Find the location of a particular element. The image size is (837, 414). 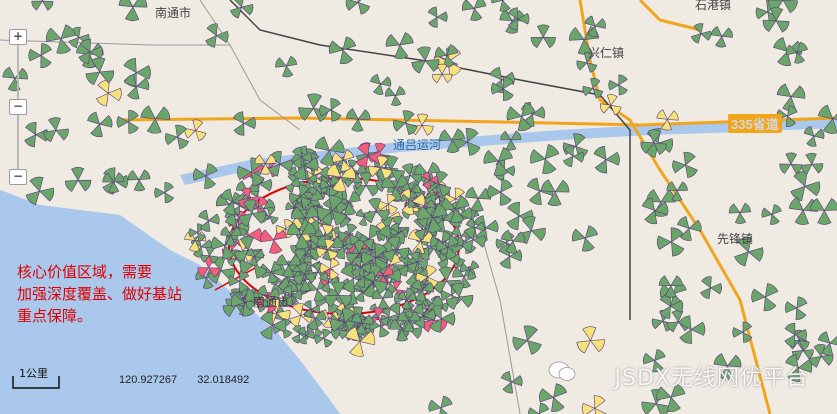

zoom-control: + − − is located at coordinates (18, 105).